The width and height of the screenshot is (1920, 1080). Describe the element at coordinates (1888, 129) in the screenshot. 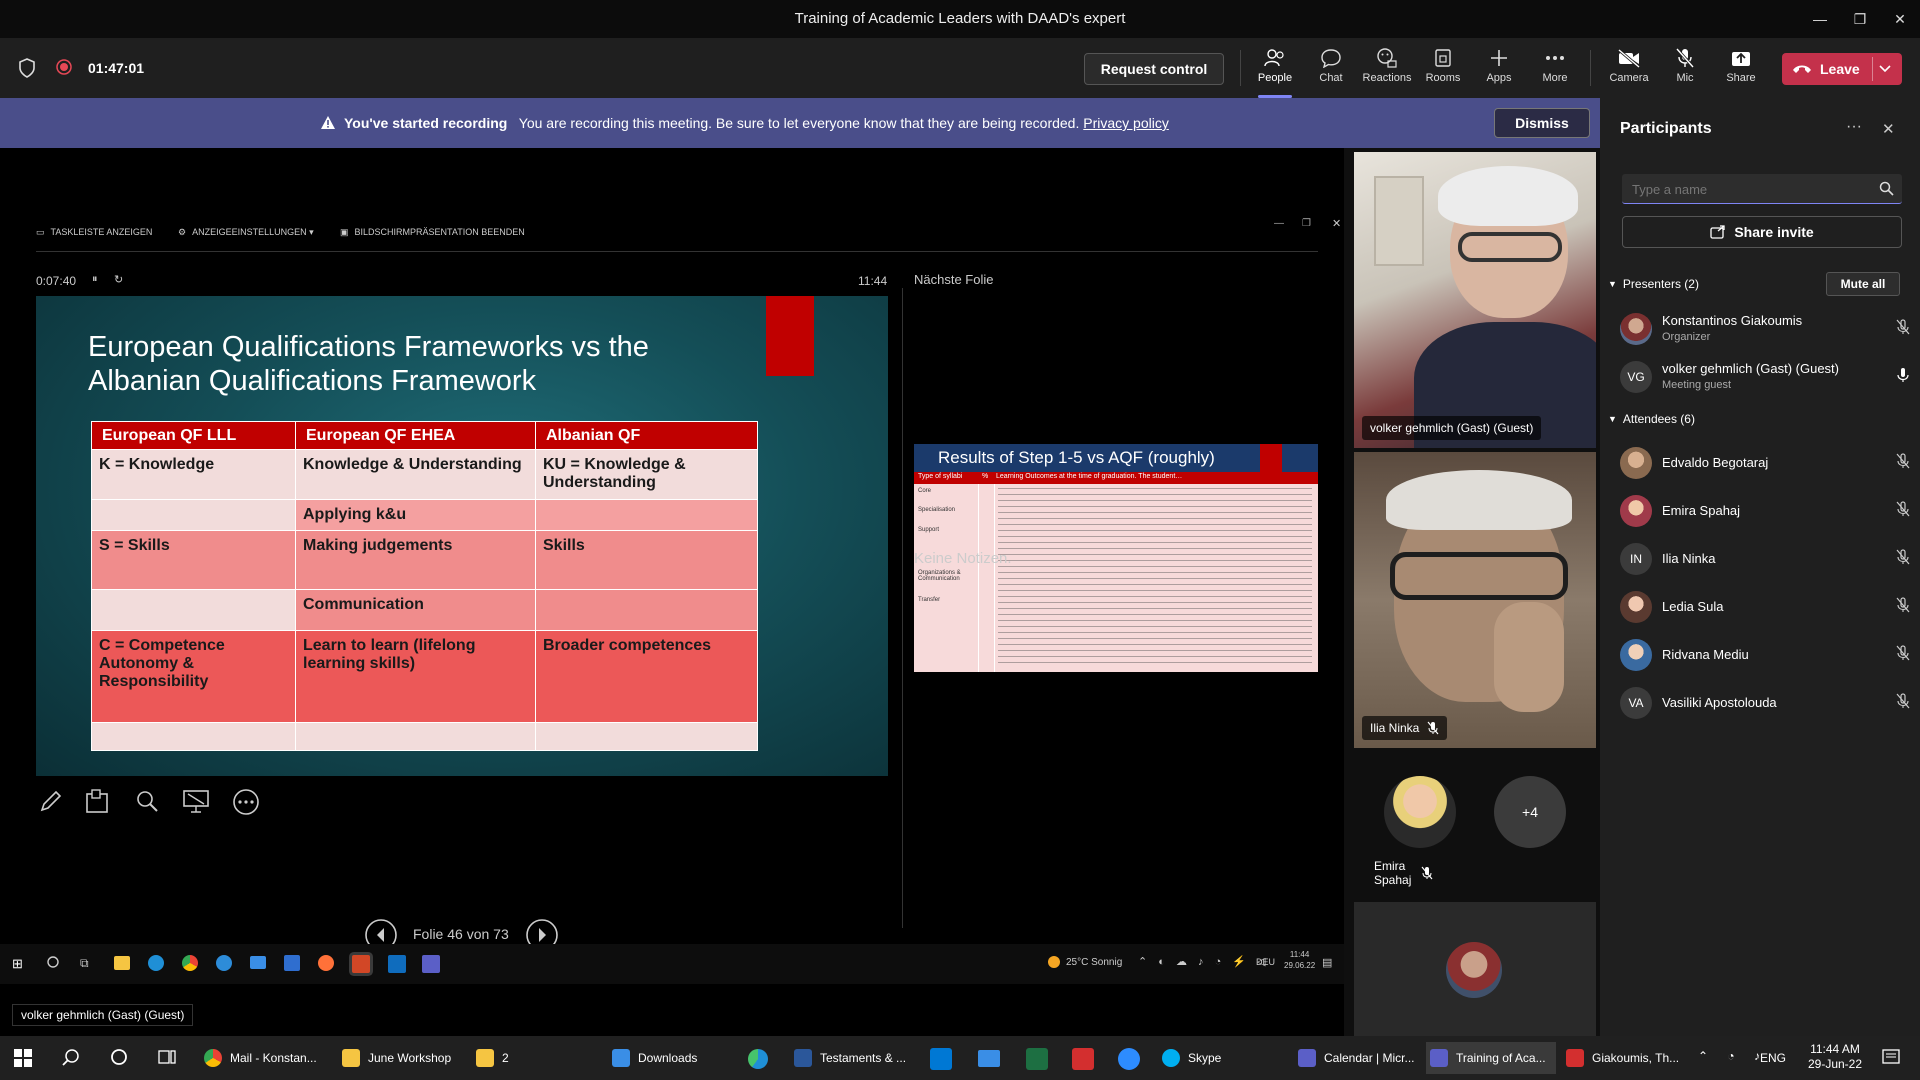

I see `panel-close-icon: ✕` at that location.